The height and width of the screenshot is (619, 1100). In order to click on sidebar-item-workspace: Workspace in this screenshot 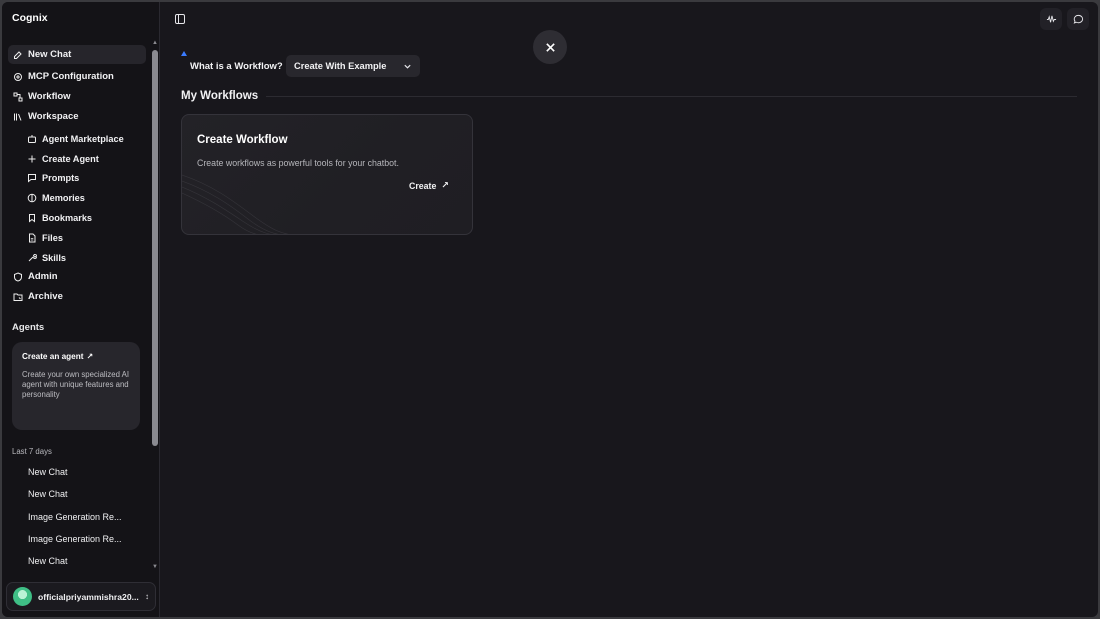, I will do `click(77, 116)`.